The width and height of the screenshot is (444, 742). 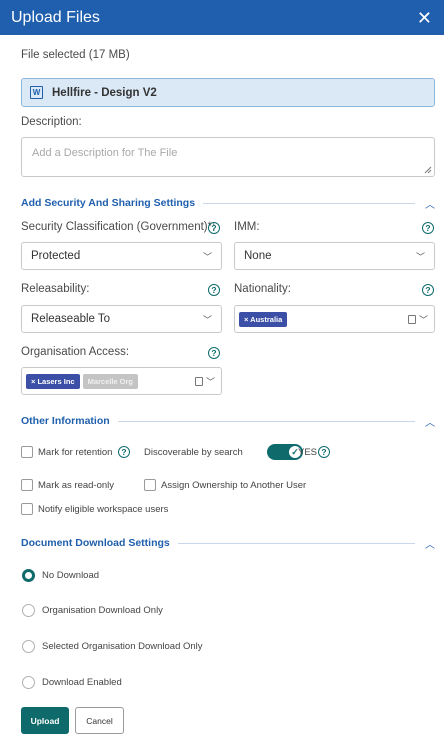 What do you see at coordinates (71, 319) in the screenshot?
I see `releasability-value: Releaseable To` at bounding box center [71, 319].